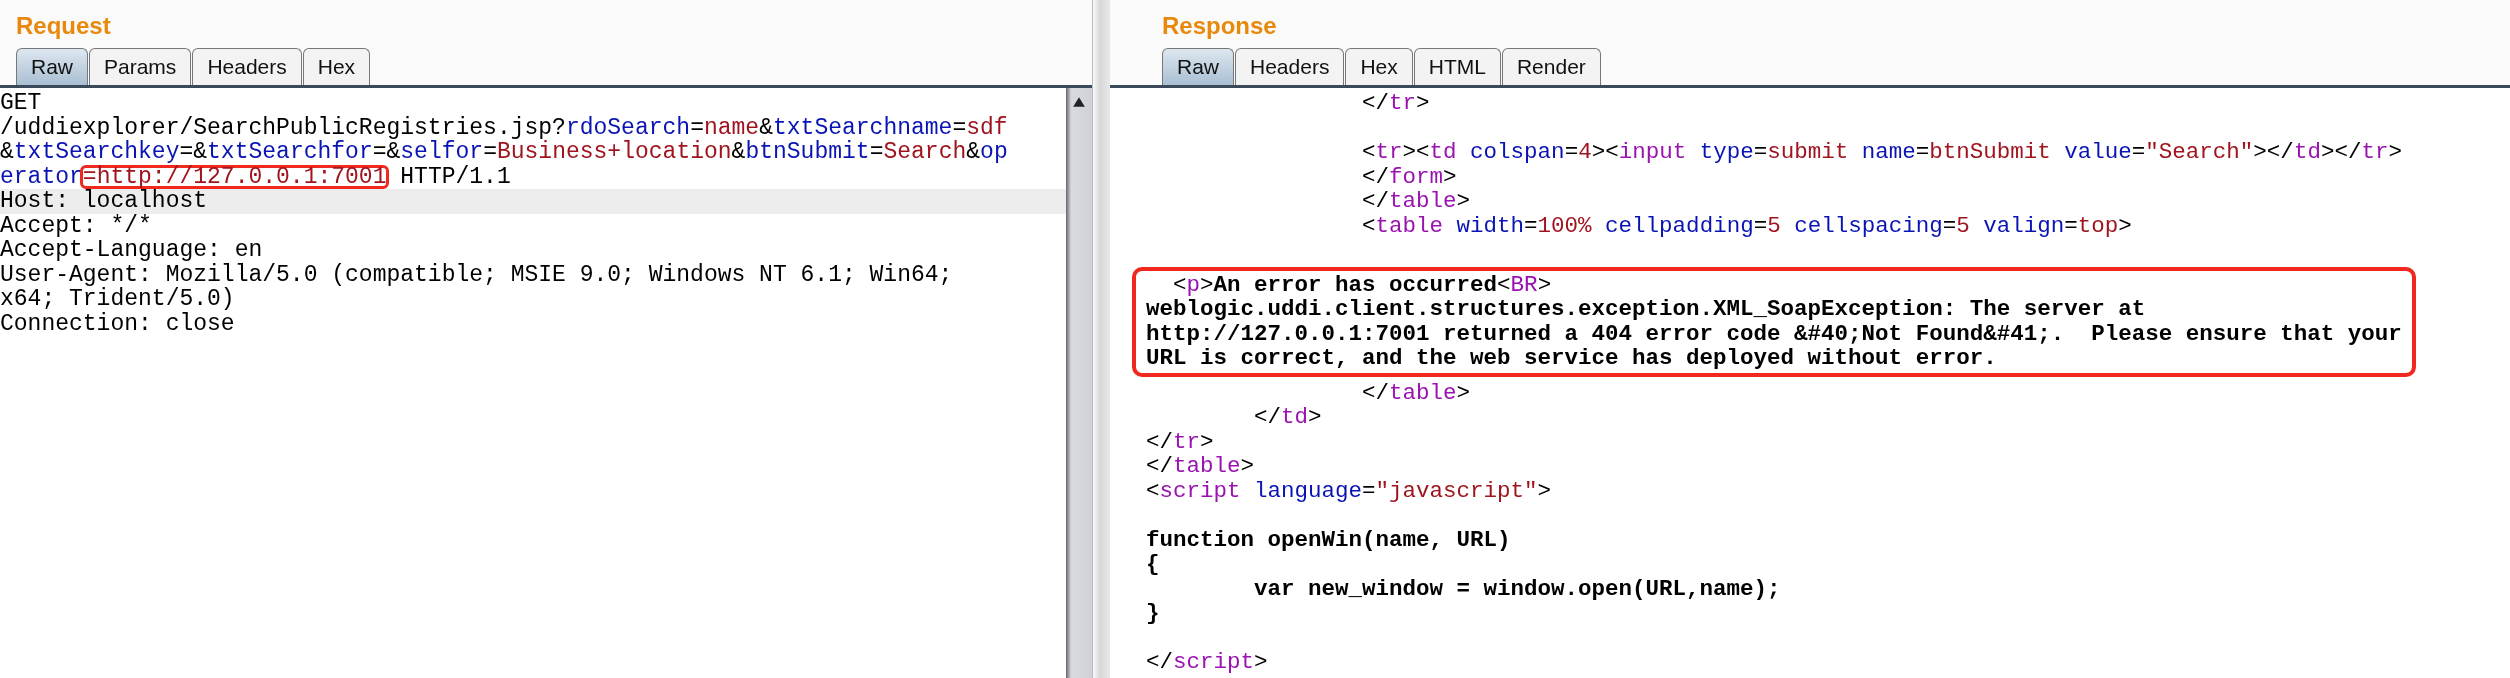 The image size is (2510, 678). I want to click on code-line: {, so click(1153, 564).